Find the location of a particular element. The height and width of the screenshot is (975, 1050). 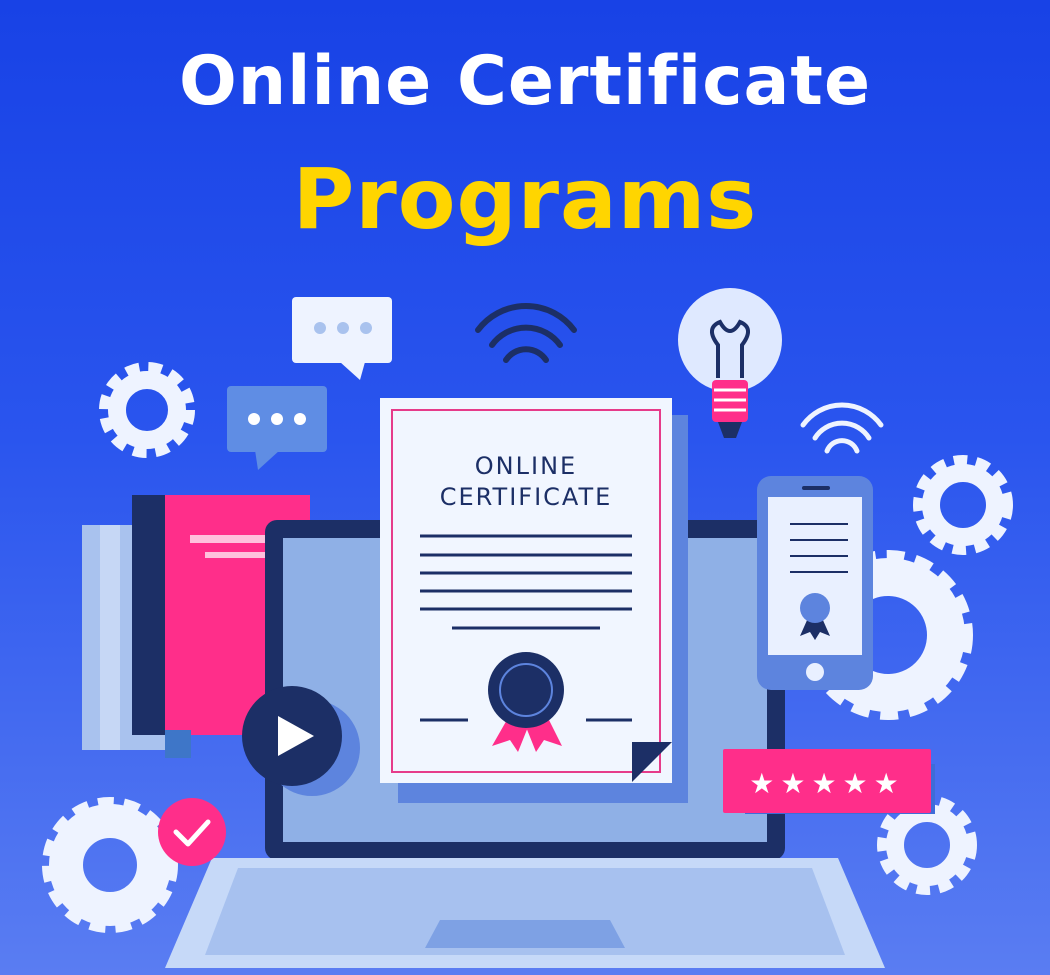

certificate-title-line-1: ONLINE is located at coordinates (526, 466).